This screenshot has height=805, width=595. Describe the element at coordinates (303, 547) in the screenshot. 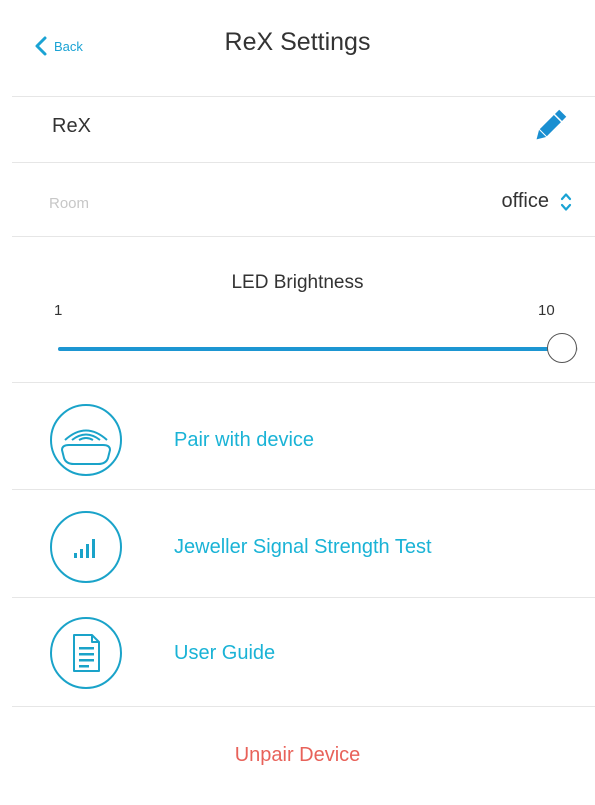

I see `signal-test-label: Jeweller Signal Strength Test` at that location.